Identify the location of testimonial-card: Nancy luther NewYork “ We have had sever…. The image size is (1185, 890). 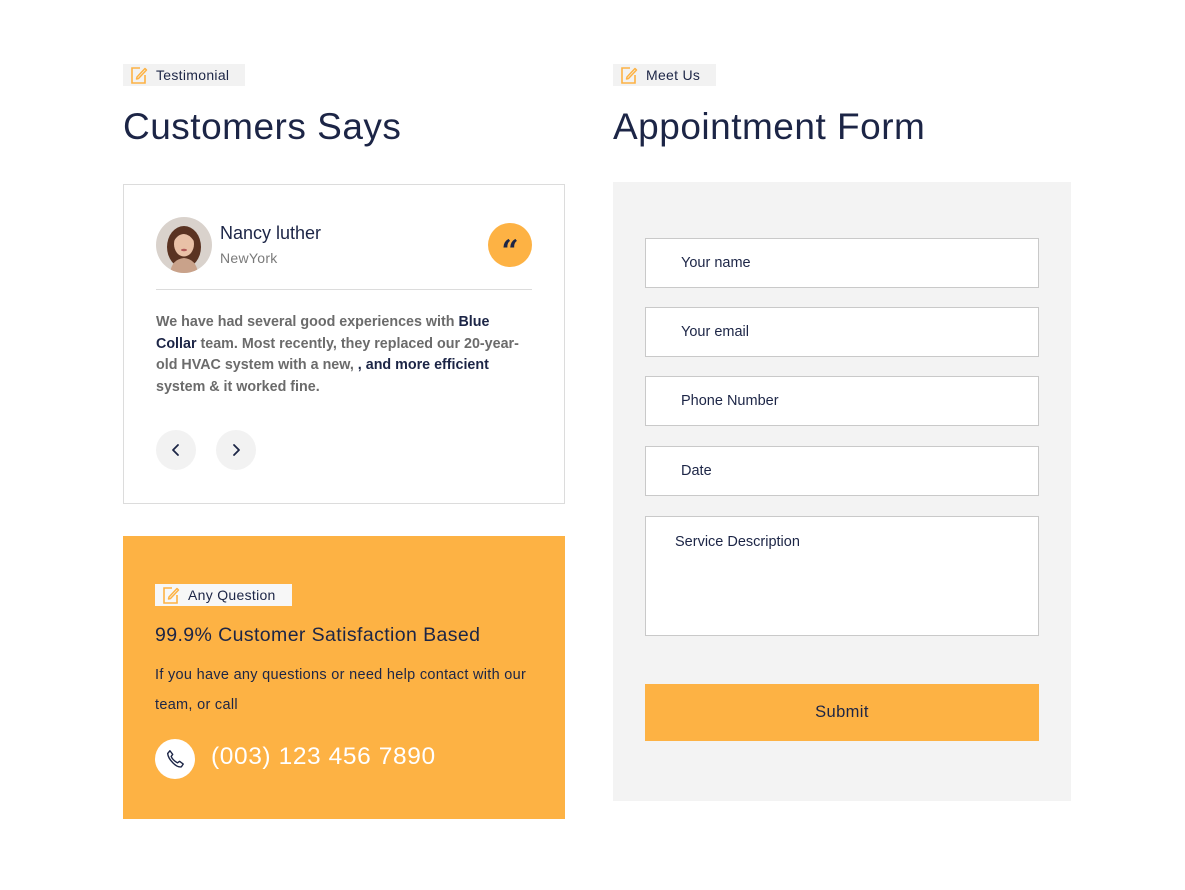
(344, 344).